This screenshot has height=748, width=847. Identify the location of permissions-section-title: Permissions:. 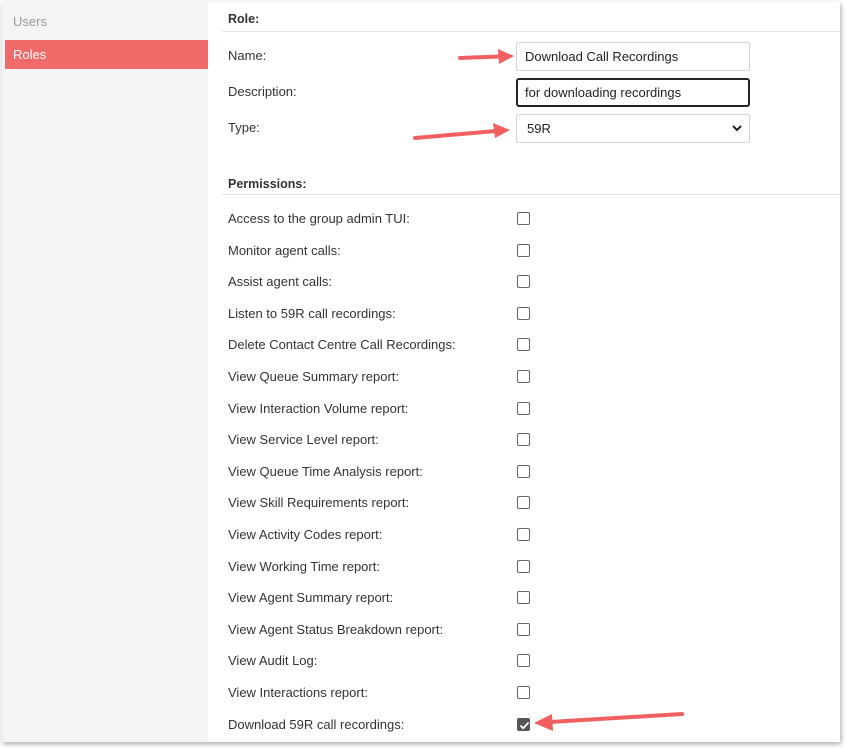
(267, 184).